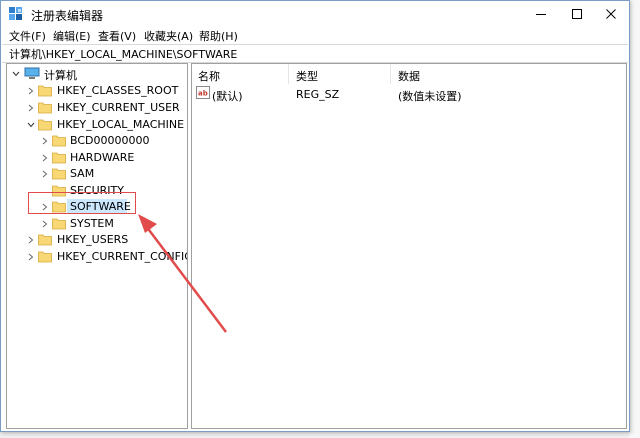 This screenshot has width=640, height=438. I want to click on tree-item-label: HKEY_LOCAL_MACHINE, so click(121, 124).